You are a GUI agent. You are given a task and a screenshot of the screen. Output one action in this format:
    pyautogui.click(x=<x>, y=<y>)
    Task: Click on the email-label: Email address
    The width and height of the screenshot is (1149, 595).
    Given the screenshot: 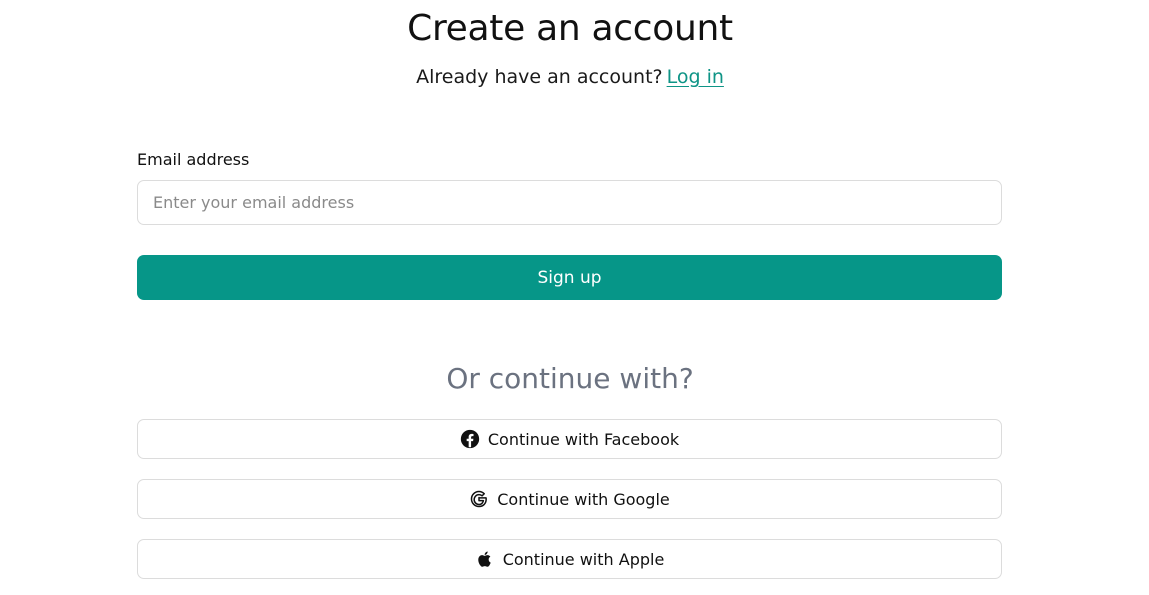 What is the action you would take?
    pyautogui.click(x=193, y=159)
    